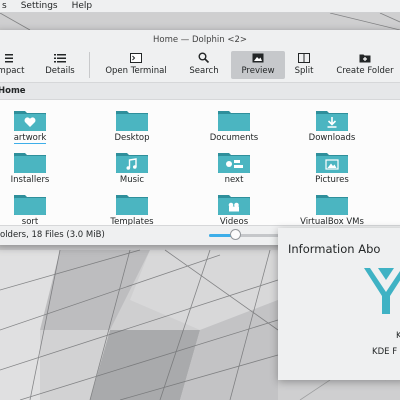 The image size is (400, 400). What do you see at coordinates (385, 352) in the screenshot?
I see `about-line-2: KDE F` at bounding box center [385, 352].